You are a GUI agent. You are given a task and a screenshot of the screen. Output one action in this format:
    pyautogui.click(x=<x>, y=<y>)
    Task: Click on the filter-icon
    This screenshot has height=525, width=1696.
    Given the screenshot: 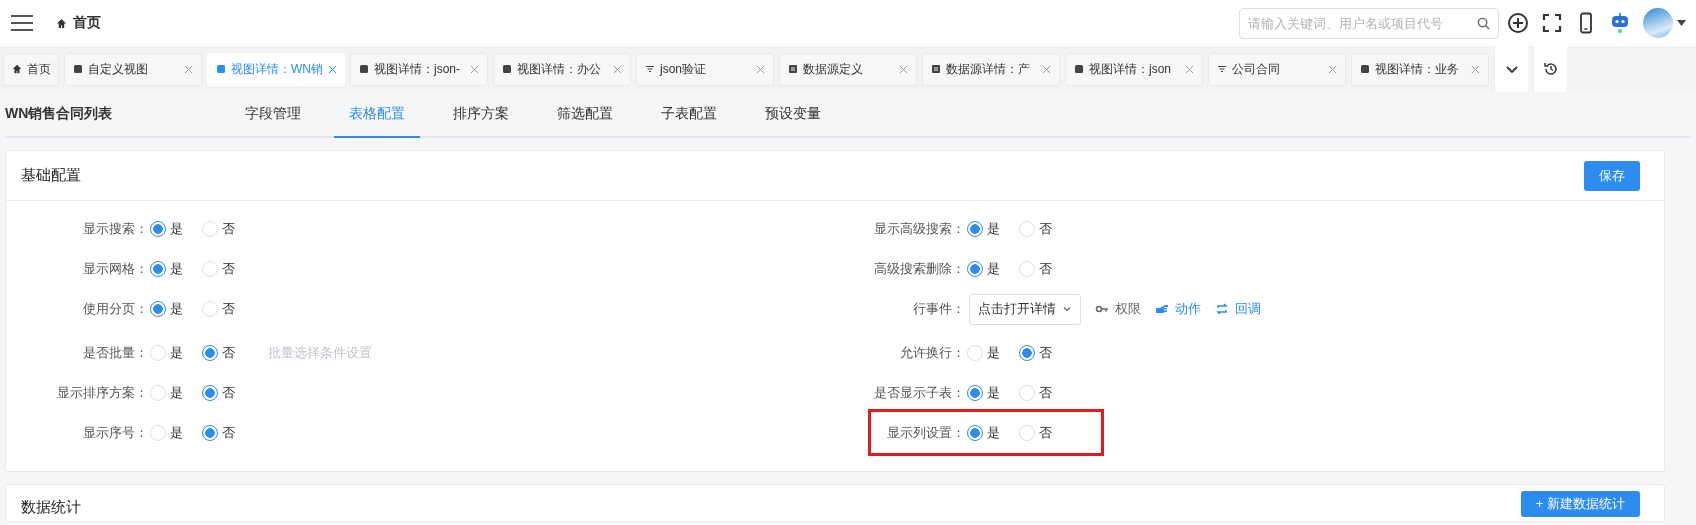 What is the action you would take?
    pyautogui.click(x=1222, y=69)
    